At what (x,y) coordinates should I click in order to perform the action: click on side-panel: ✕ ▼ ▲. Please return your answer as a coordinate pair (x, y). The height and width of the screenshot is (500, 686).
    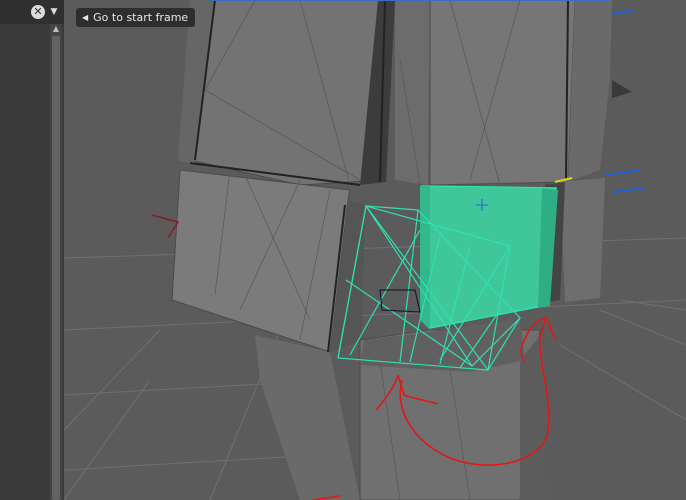
    Looking at the image, I should click on (32, 250).